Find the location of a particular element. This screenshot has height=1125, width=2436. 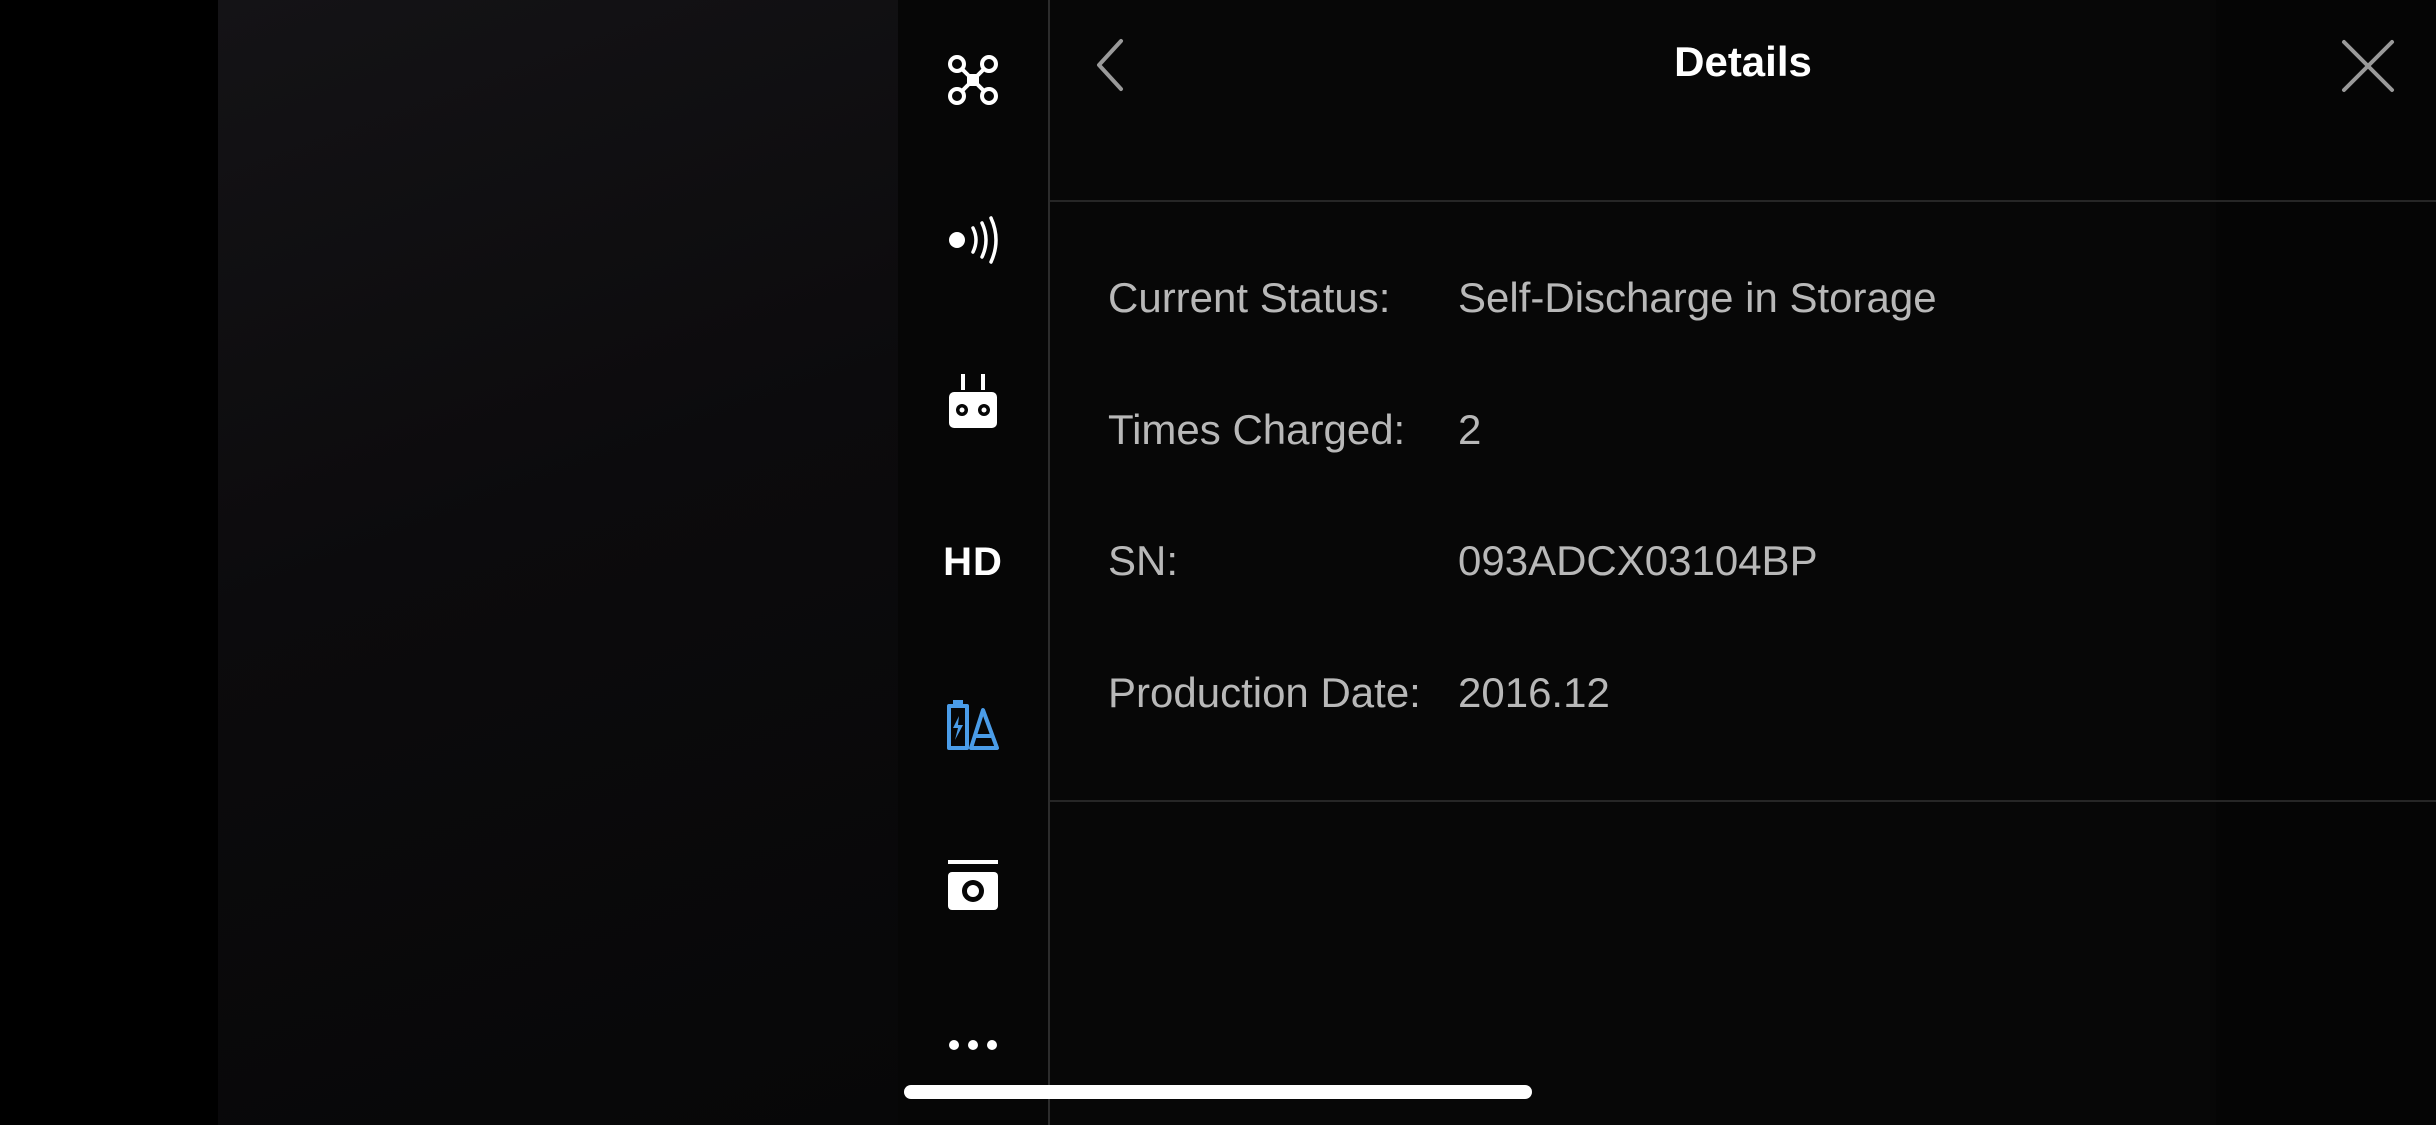

aircraft-icon is located at coordinates (973, 80).